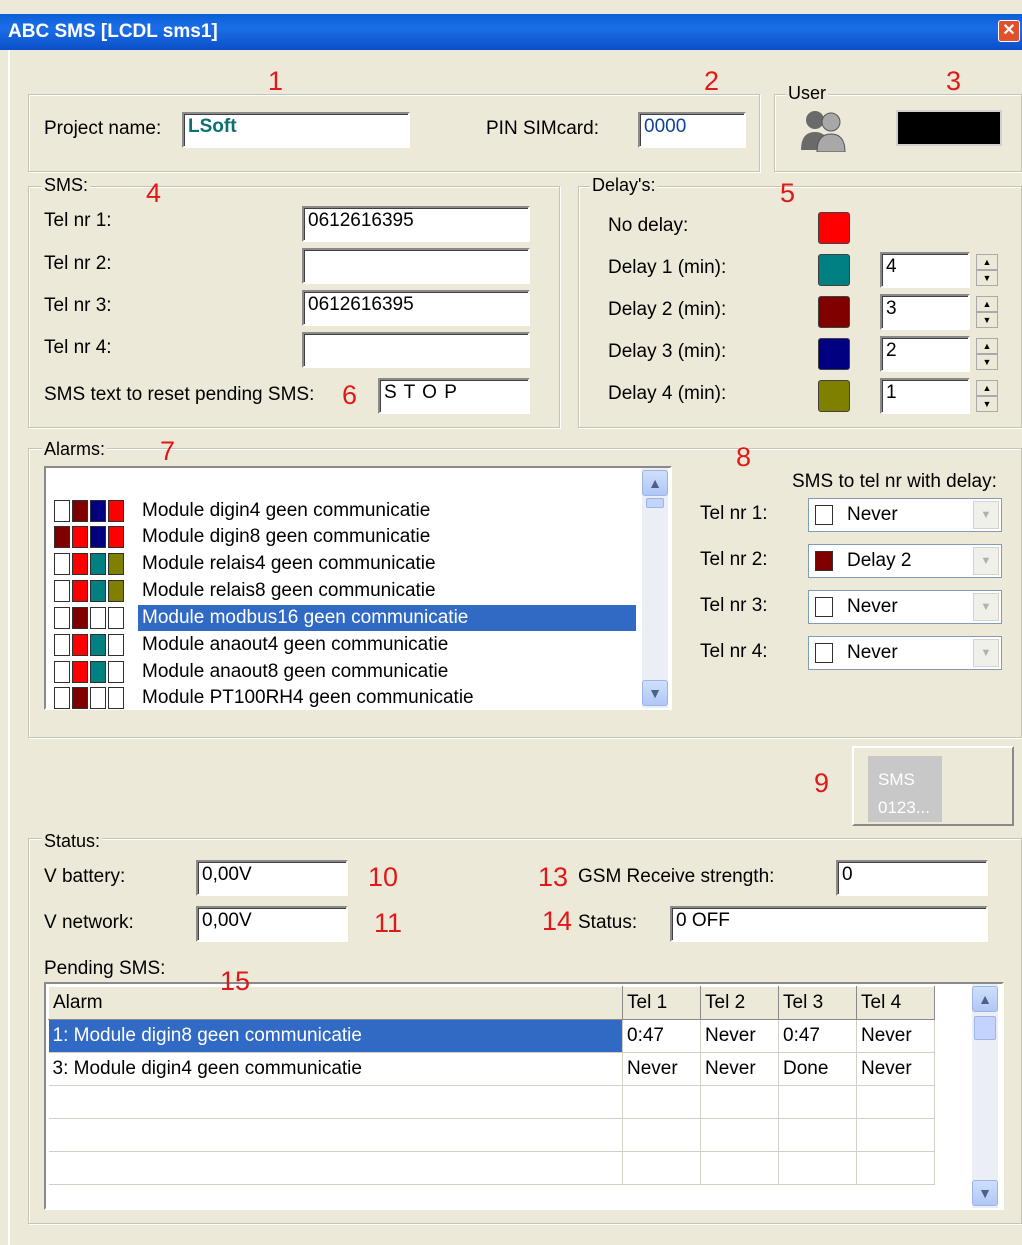 The height and width of the screenshot is (1245, 1022). What do you see at coordinates (352, 698) in the screenshot?
I see `list-item: Module PT100RH4 geen communicatie` at bounding box center [352, 698].